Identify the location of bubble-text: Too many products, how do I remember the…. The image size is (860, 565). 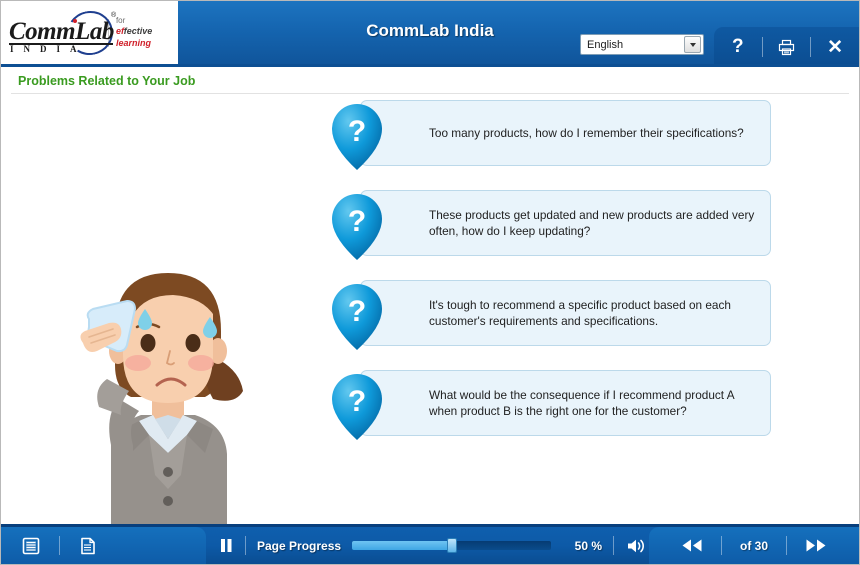
(586, 132).